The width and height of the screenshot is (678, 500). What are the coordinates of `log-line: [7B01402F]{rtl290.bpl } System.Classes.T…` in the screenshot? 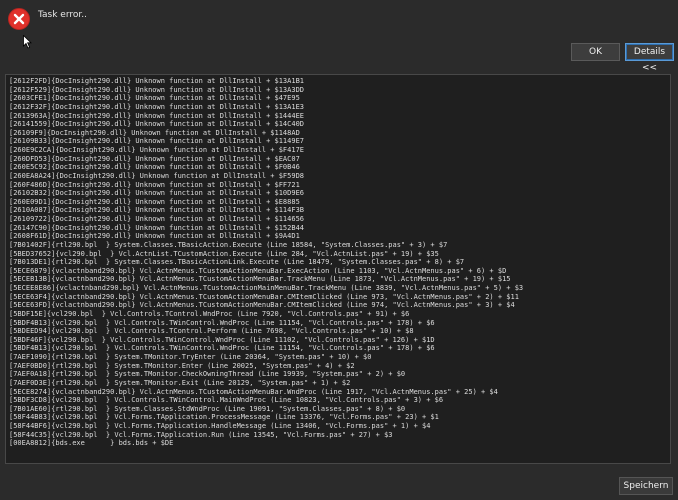 It's located at (228, 244).